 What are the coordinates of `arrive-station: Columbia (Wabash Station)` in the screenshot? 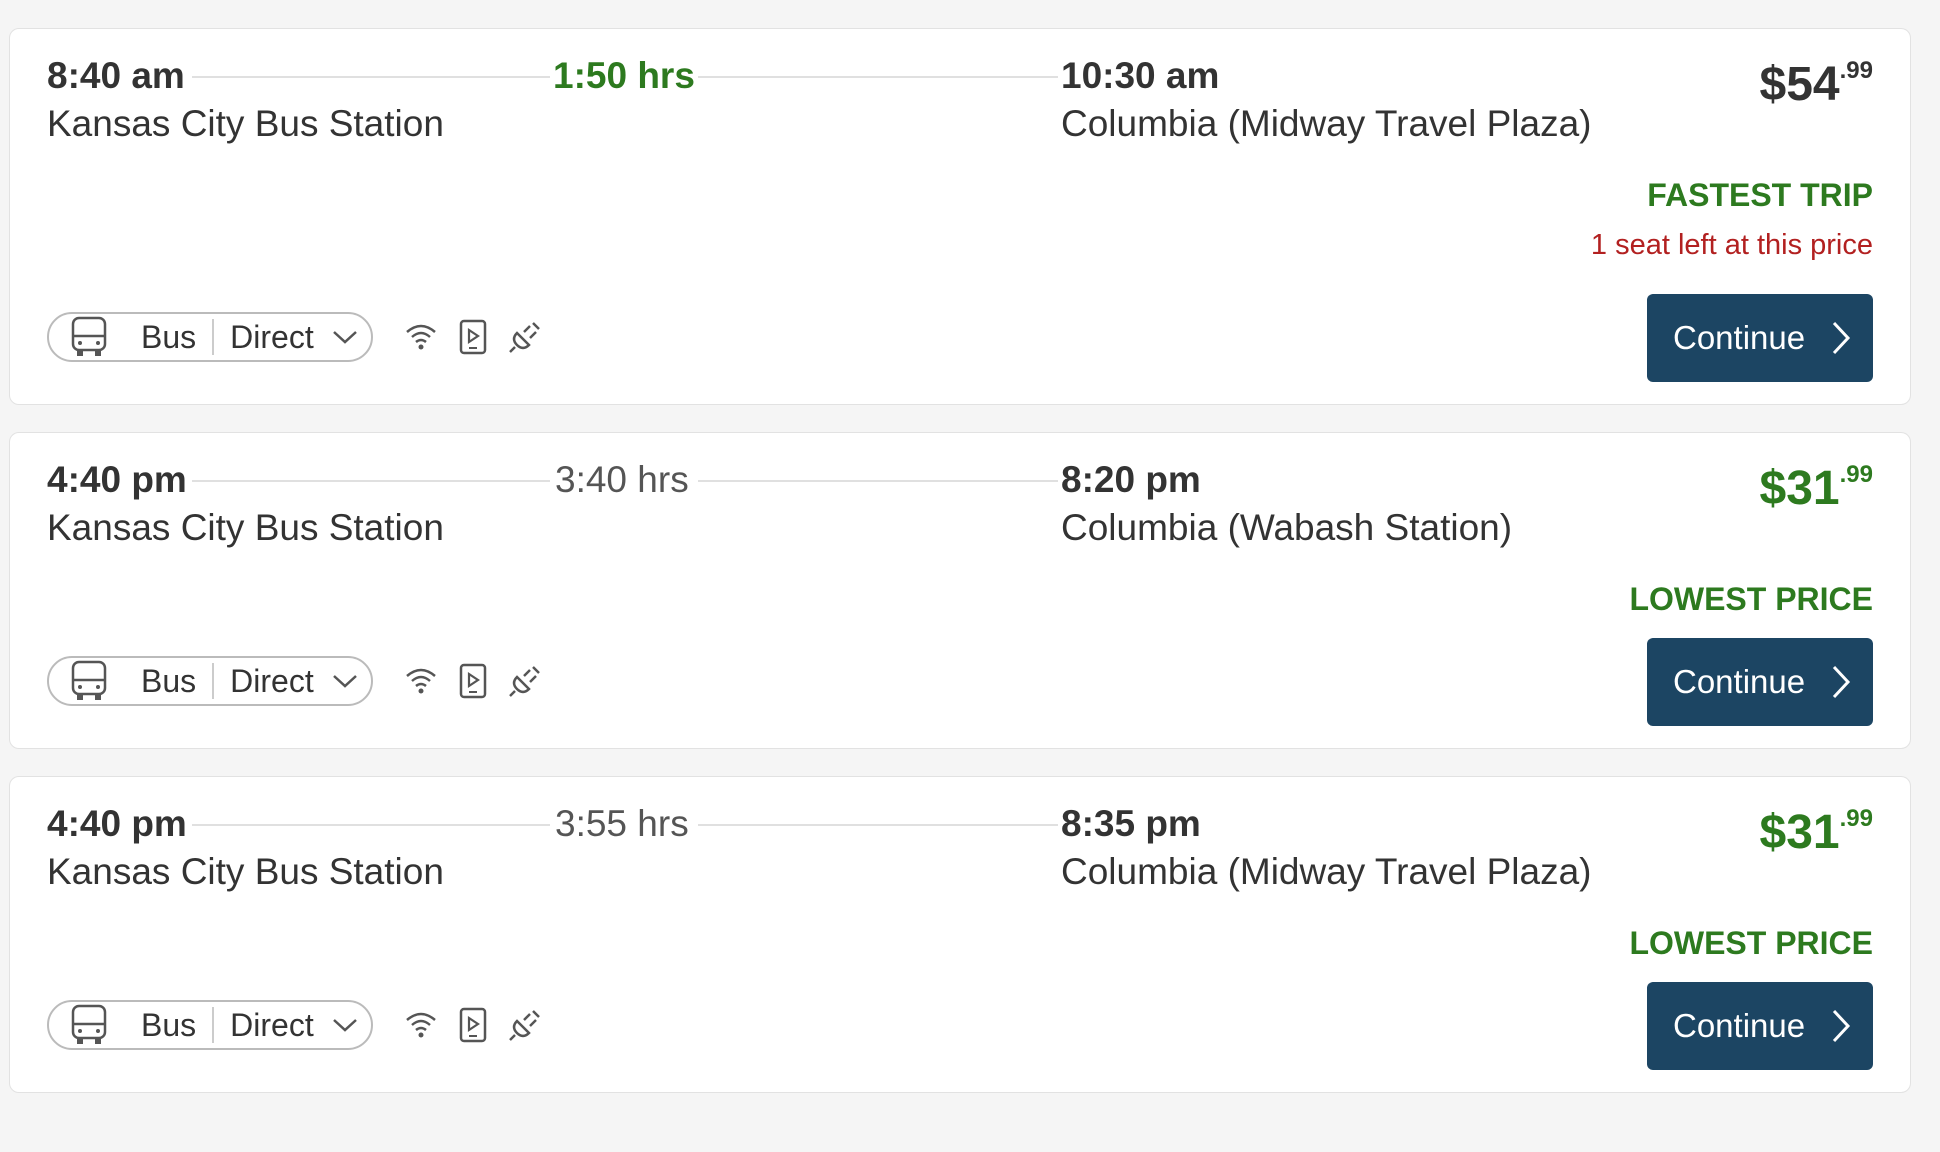 It's located at (1287, 527).